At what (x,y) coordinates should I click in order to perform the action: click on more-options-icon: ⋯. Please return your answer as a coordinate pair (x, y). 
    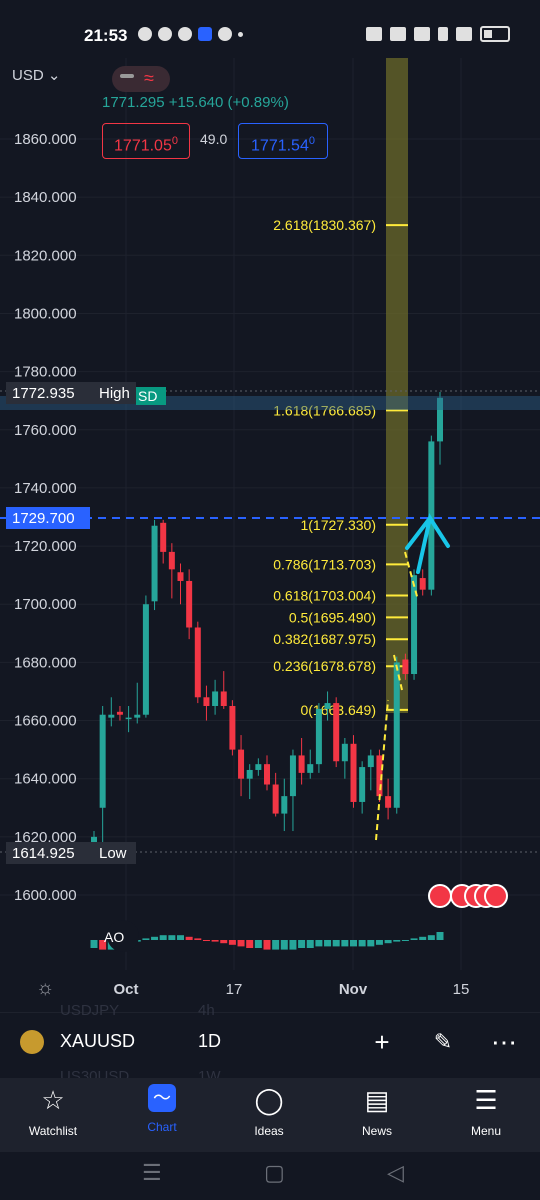
    Looking at the image, I should click on (504, 1043).